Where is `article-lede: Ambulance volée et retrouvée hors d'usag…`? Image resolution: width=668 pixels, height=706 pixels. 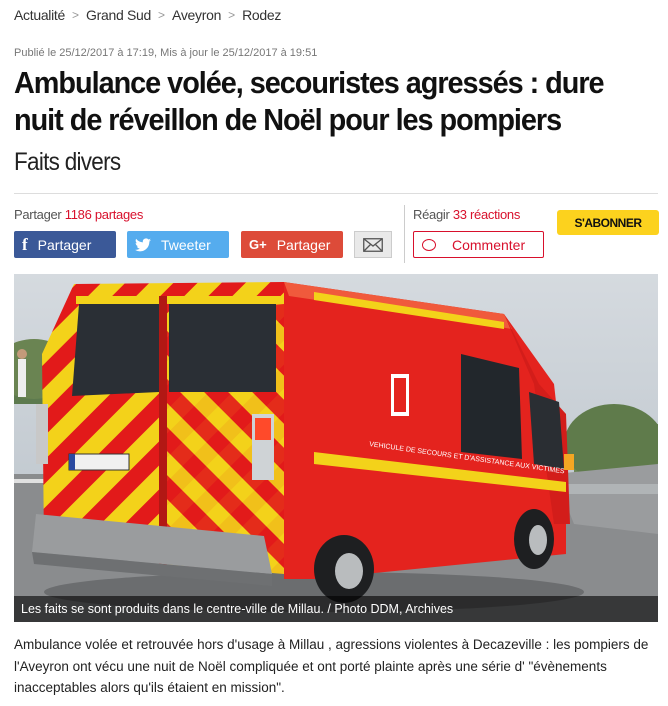 article-lede: Ambulance volée et retrouvée hors d'usag… is located at coordinates (331, 666).